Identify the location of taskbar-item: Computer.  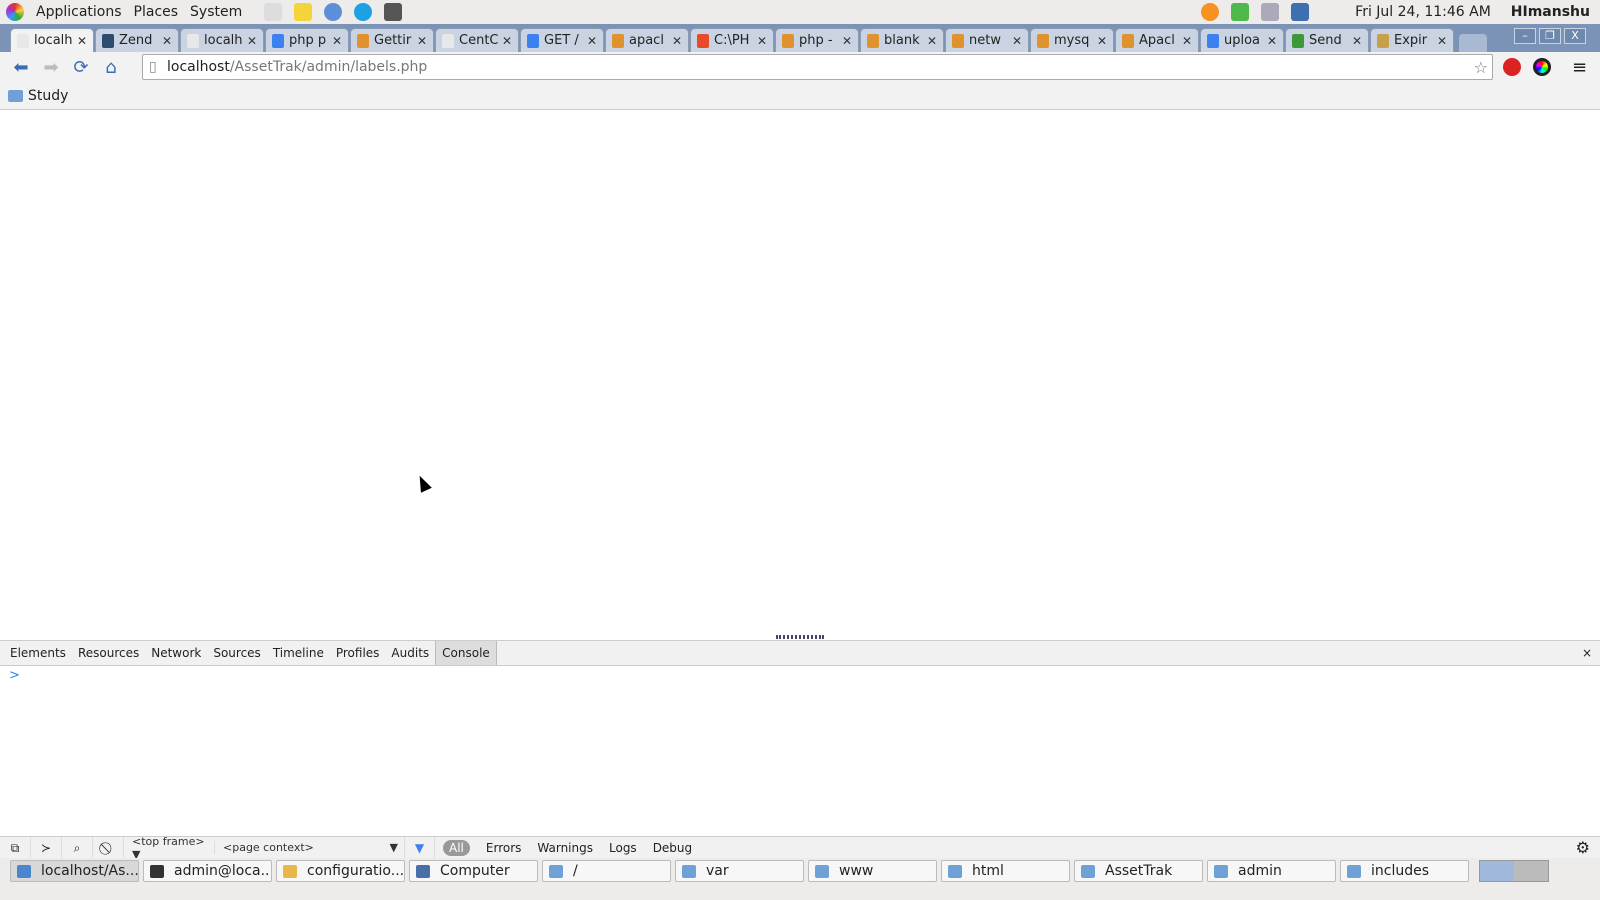
(473, 871).